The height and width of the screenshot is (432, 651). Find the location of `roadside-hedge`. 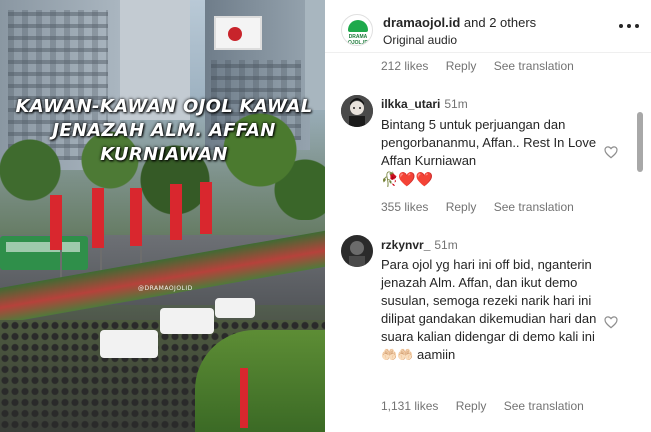

roadside-hedge is located at coordinates (260, 381).